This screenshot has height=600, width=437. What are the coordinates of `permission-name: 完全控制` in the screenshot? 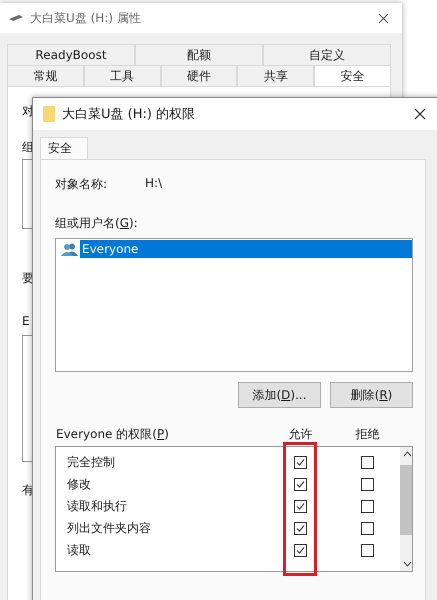 It's located at (91, 462).